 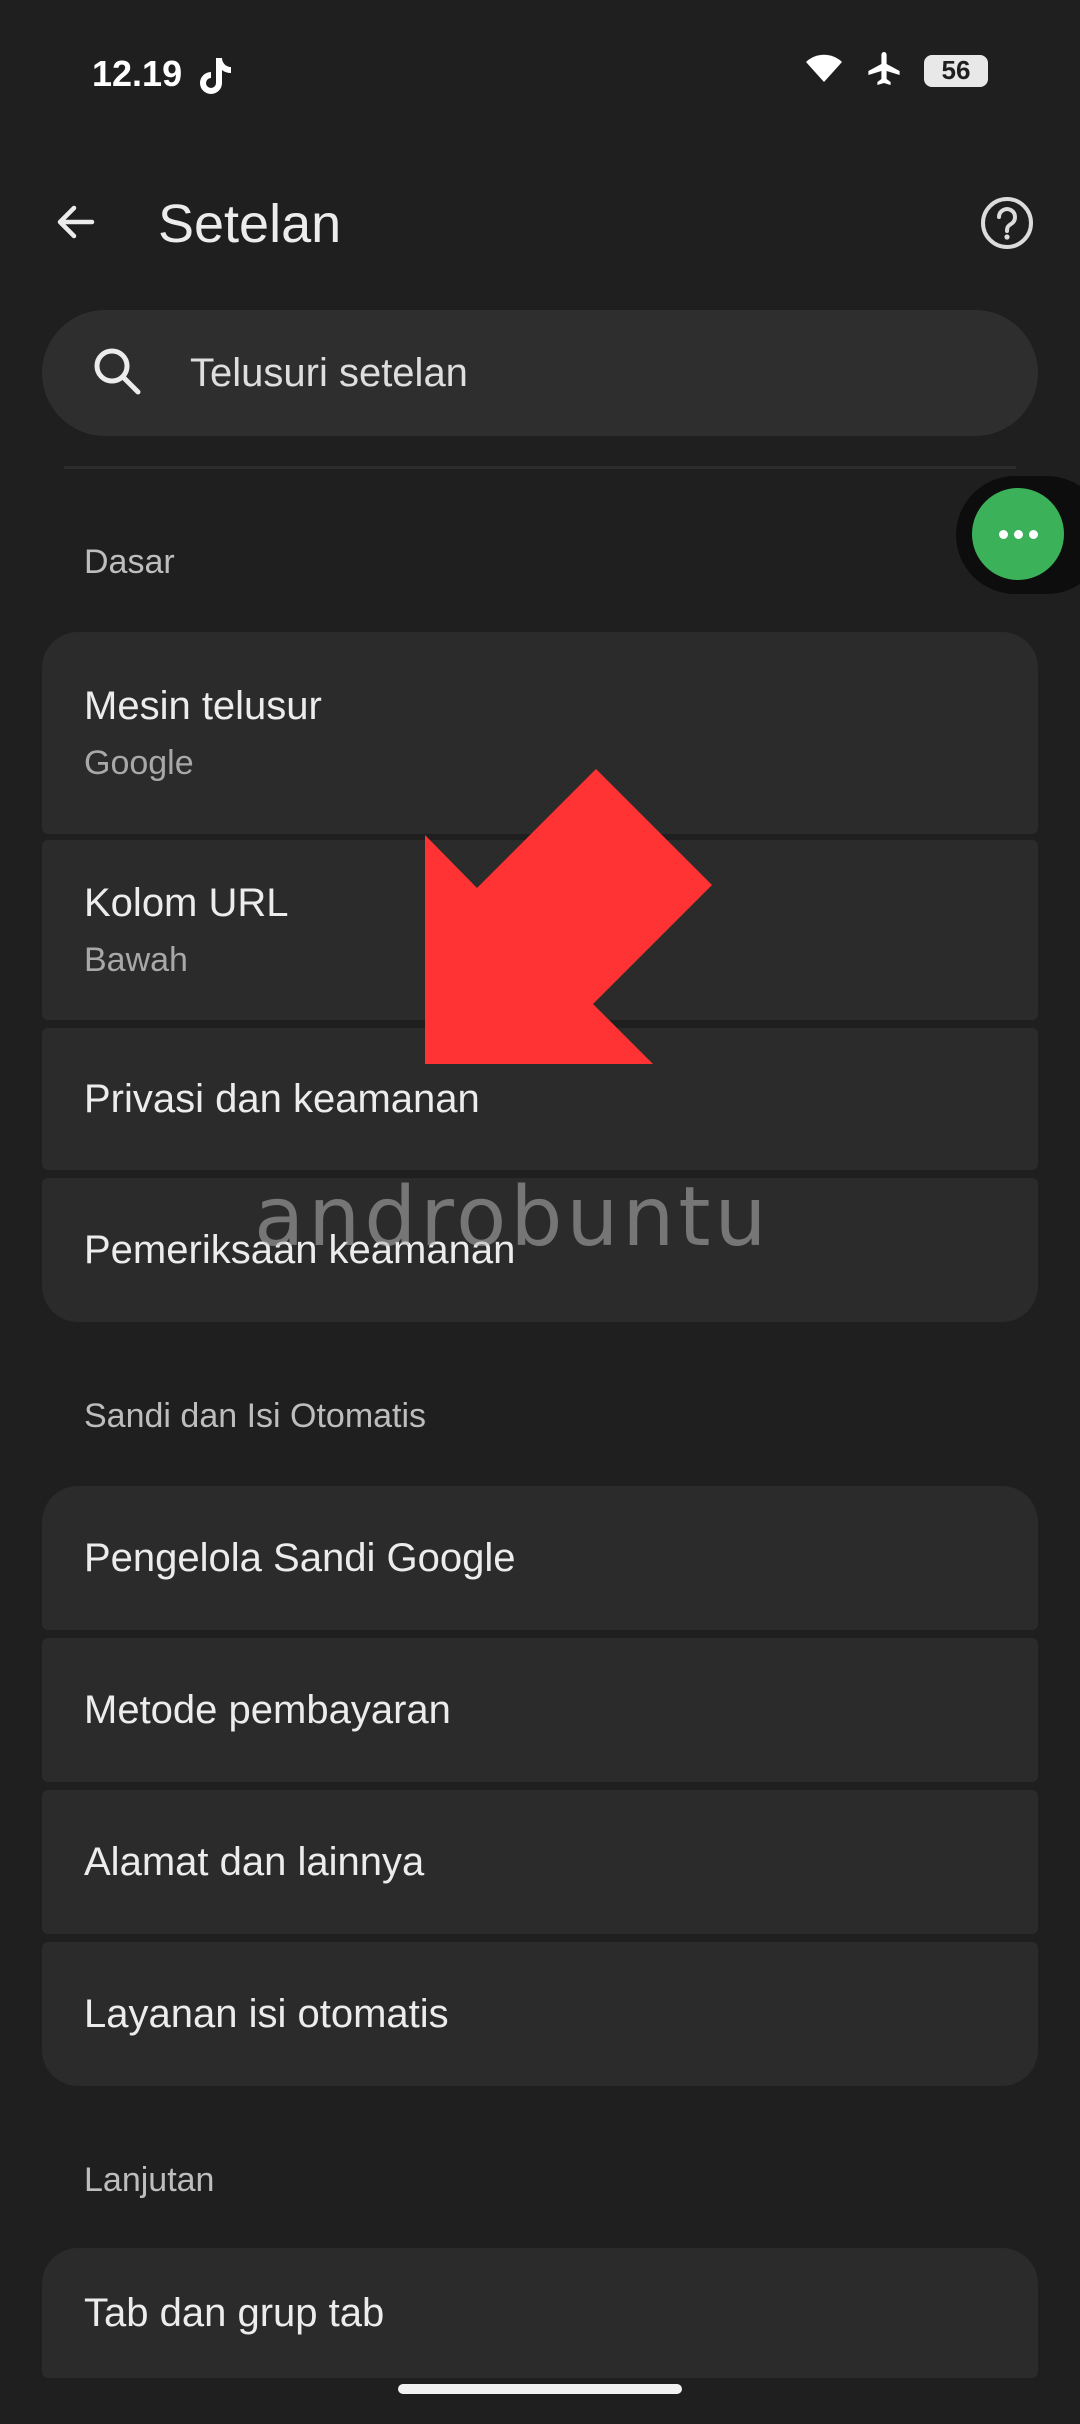 What do you see at coordinates (540, 1862) in the screenshot?
I see `settings-item-addresses: Alamat dan lainnya` at bounding box center [540, 1862].